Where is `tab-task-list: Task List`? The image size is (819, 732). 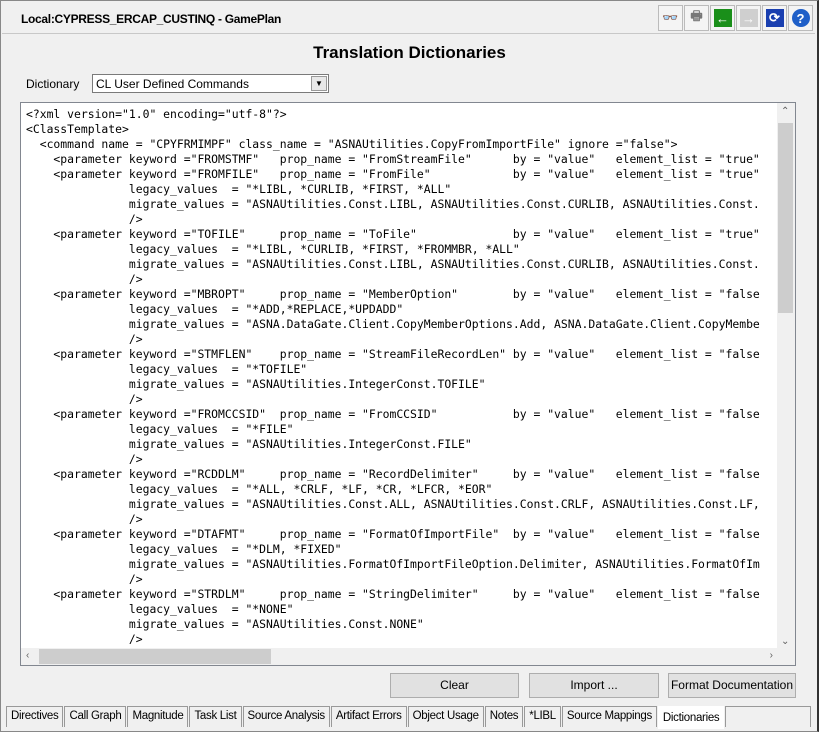 tab-task-list: Task List is located at coordinates (215, 716).